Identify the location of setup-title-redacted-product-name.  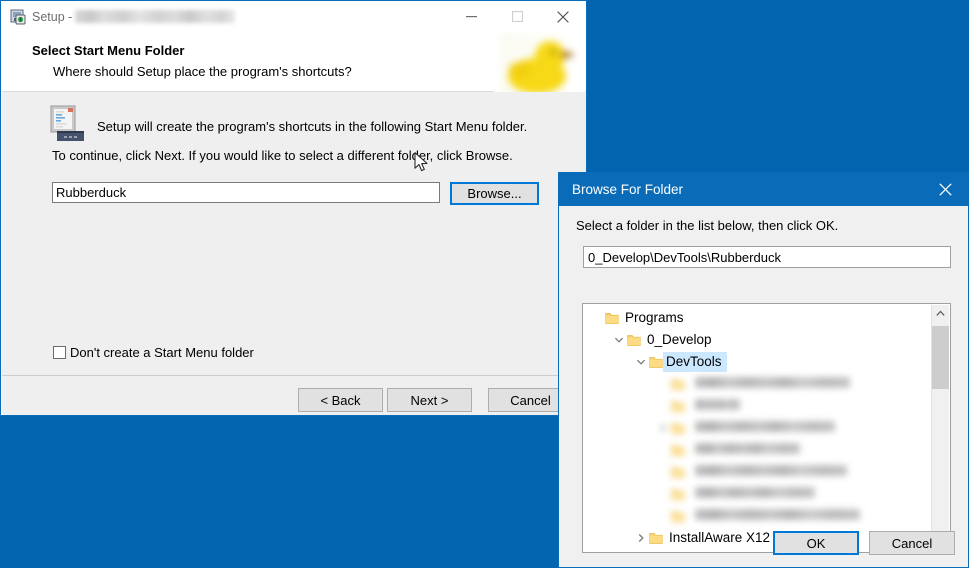
(155, 16).